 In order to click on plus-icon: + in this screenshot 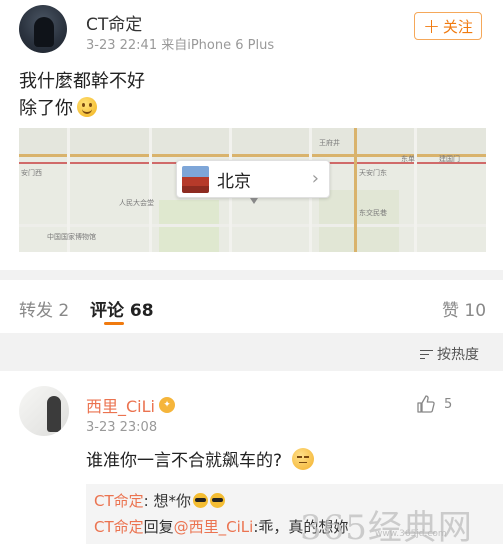, I will do `click(431, 26)`.